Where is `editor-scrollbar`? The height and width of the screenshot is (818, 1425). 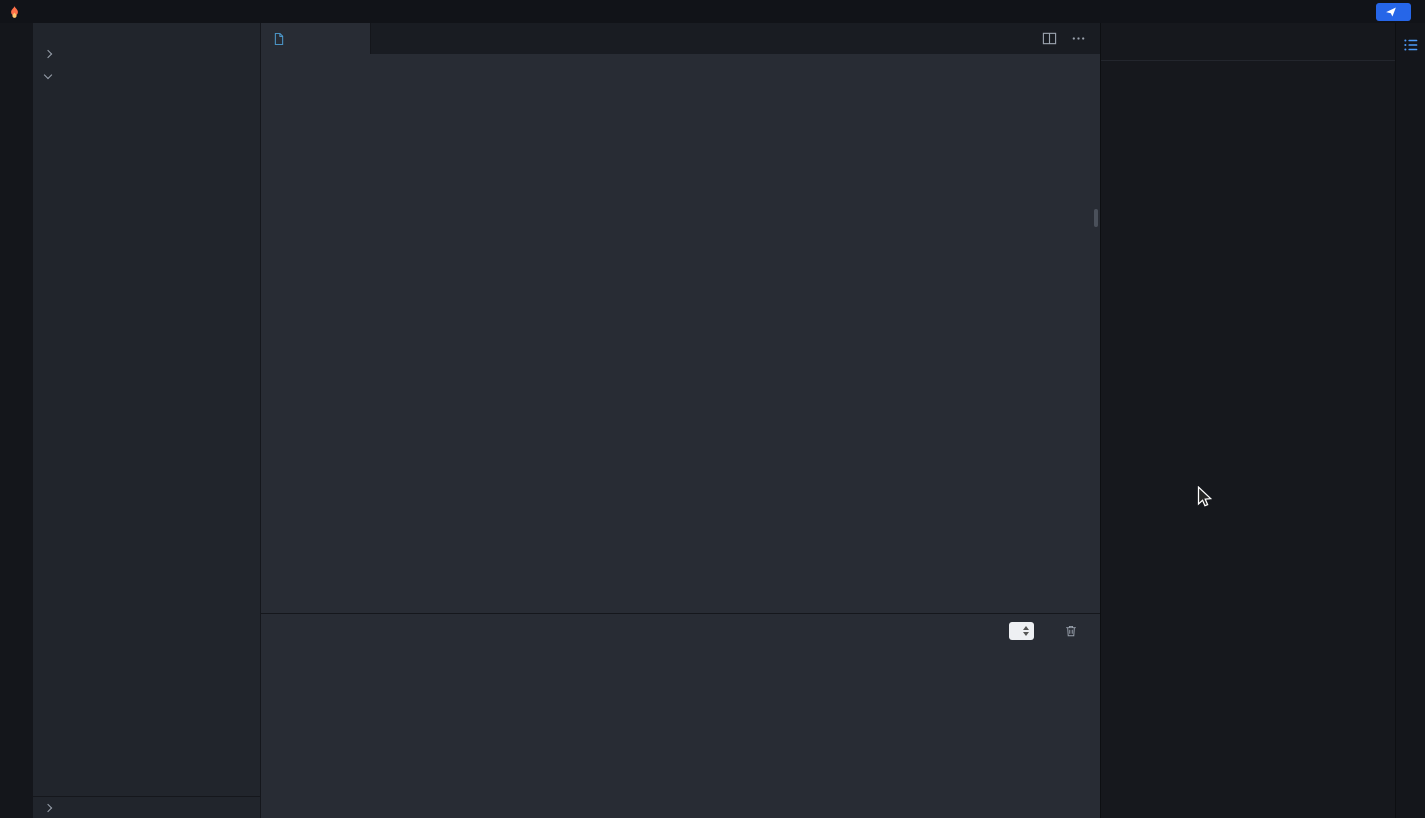 editor-scrollbar is located at coordinates (1096, 218).